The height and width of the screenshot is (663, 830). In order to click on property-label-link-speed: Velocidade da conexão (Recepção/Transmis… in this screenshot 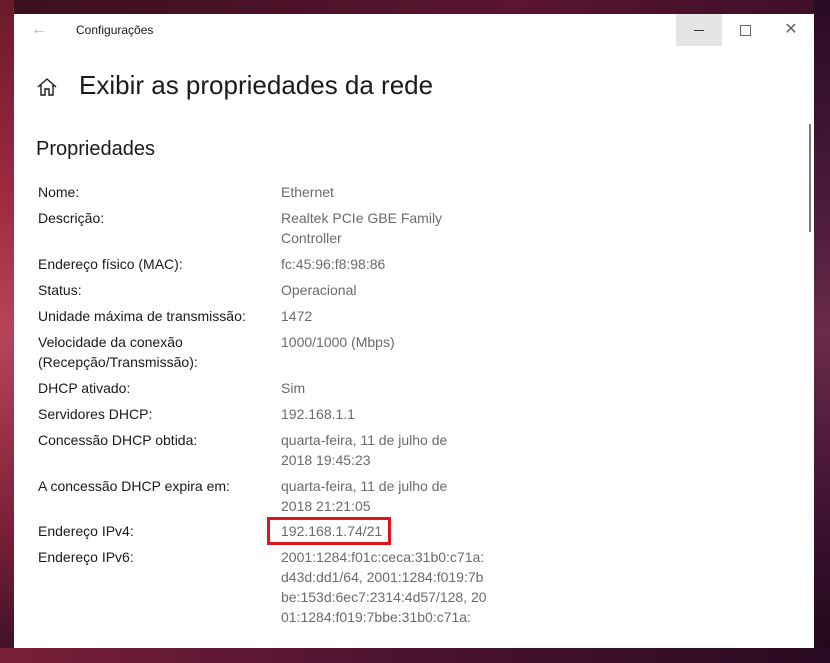, I will do `click(118, 352)`.